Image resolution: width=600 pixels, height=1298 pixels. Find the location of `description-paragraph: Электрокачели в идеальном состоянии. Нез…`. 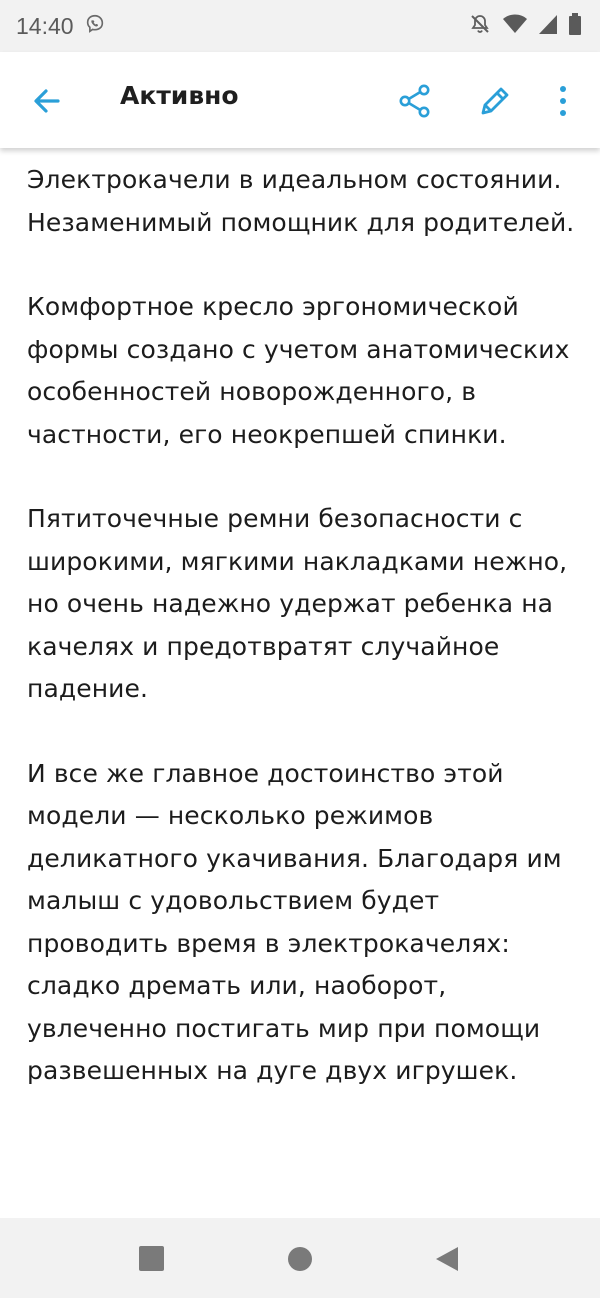

description-paragraph: Электрокачели в идеальном состоянии. Нез… is located at coordinates (301, 201).